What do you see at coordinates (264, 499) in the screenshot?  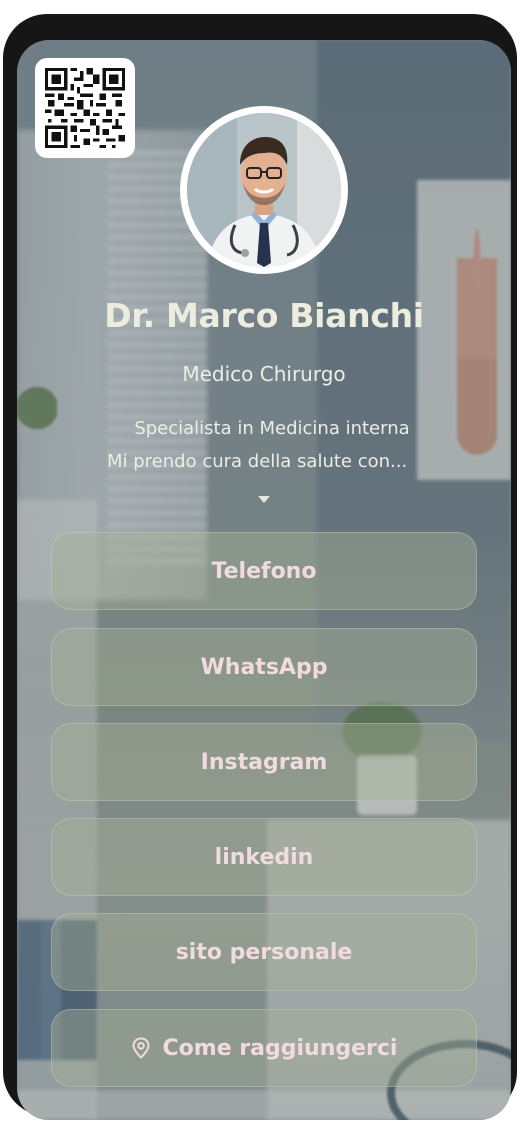 I see `expand-bio-chevron-icon` at bounding box center [264, 499].